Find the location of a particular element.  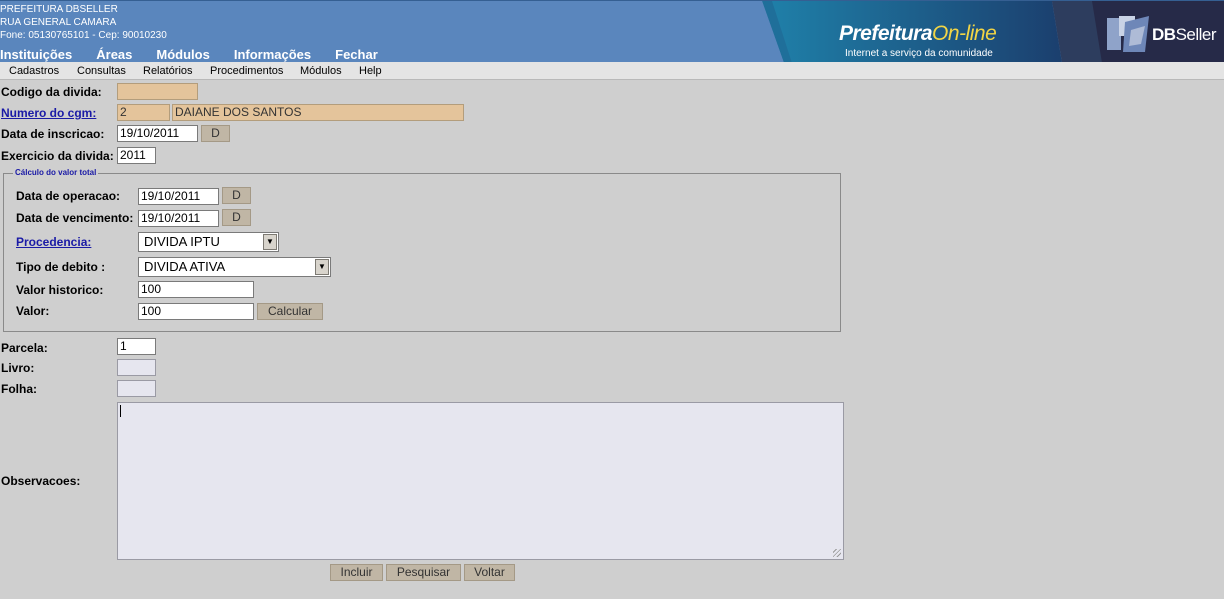

menu-modulos: Módulos is located at coordinates (182, 54).